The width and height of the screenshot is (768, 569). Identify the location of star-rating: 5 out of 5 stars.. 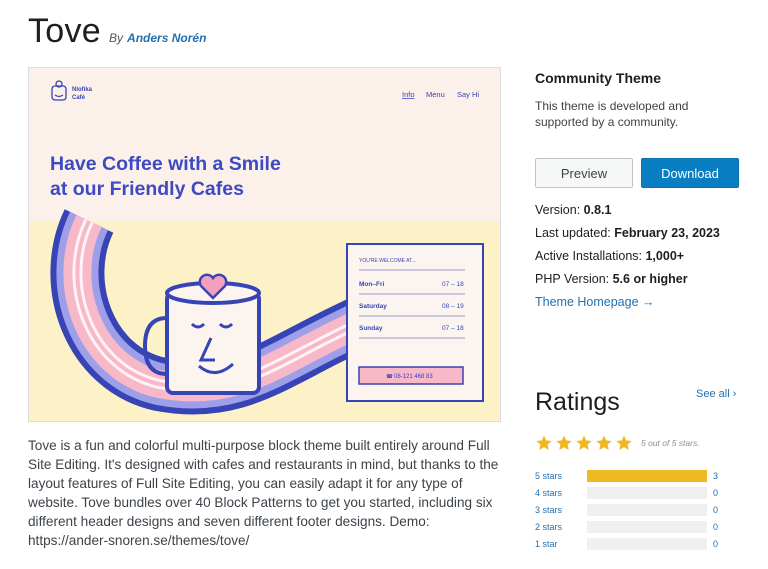
(617, 443).